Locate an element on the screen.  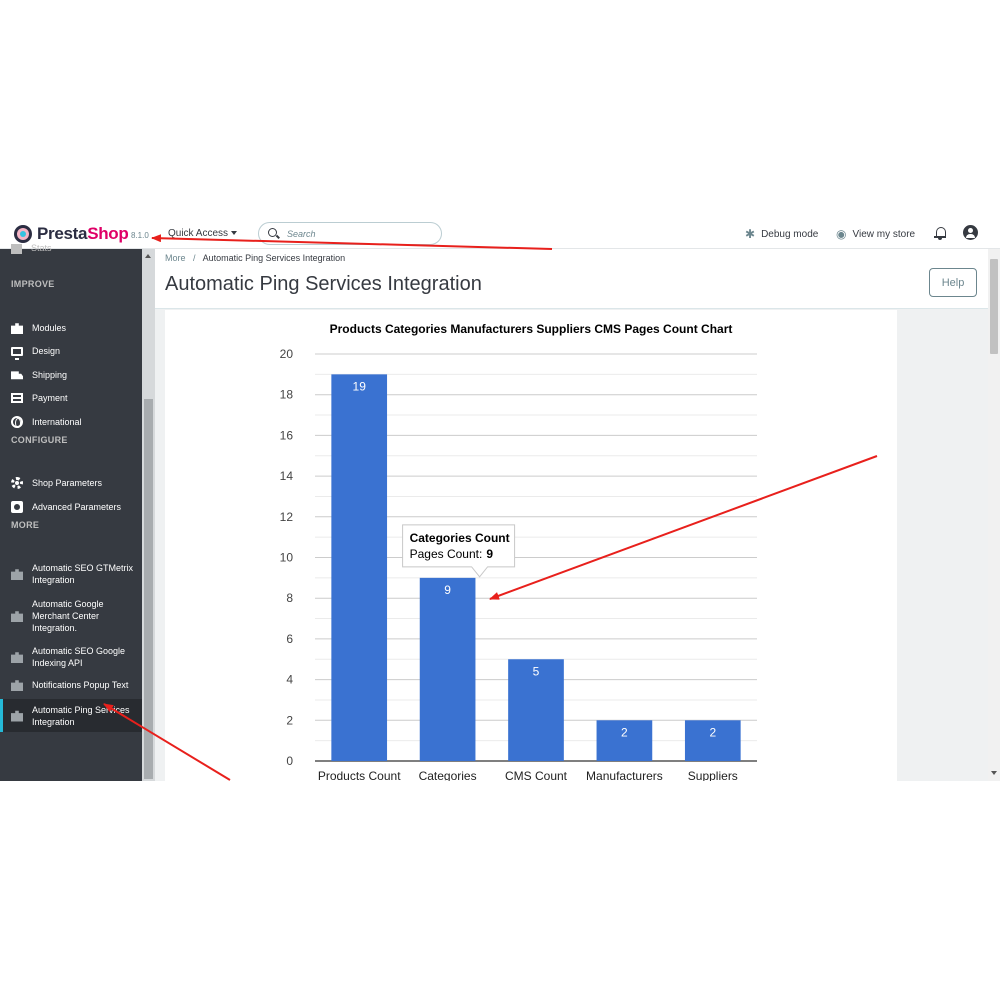
sidebar-item-label: Shipping is located at coordinates (50, 375).